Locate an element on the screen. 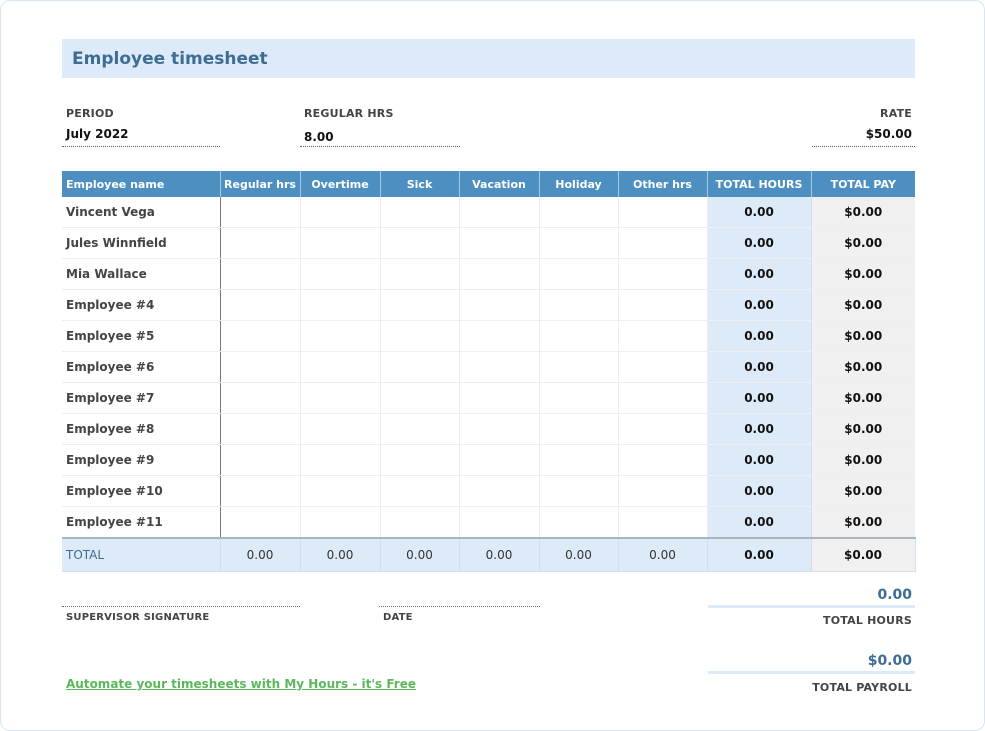 The height and width of the screenshot is (731, 985). totals-label: TOTAL is located at coordinates (141, 554).